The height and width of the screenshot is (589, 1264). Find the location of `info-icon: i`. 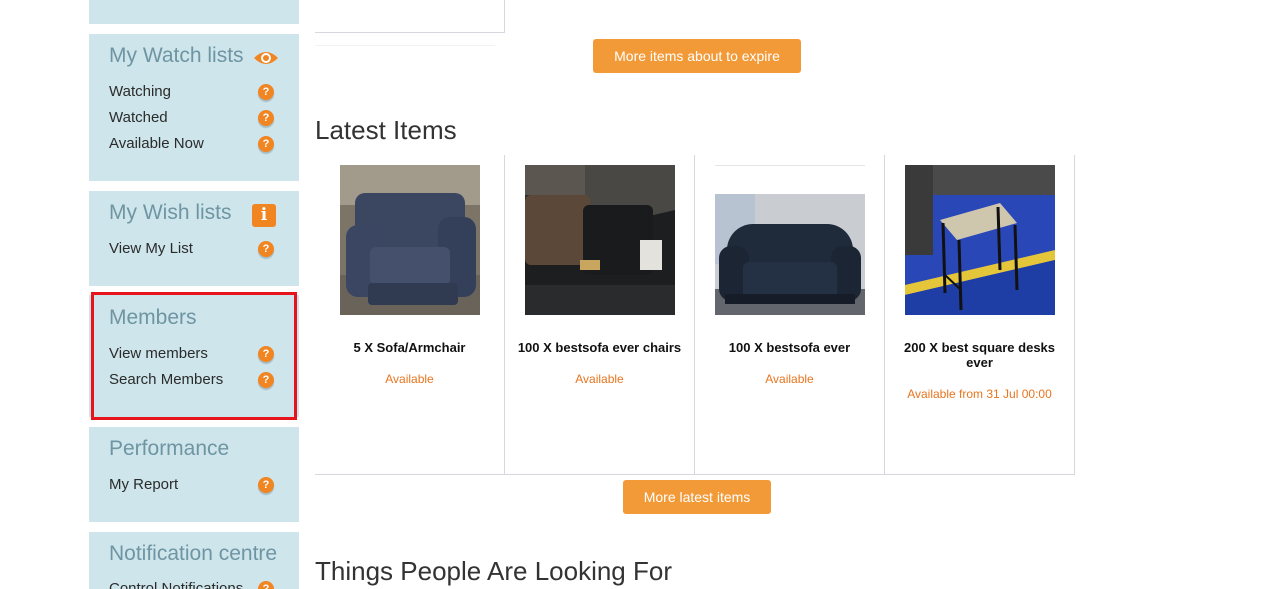

info-icon: i is located at coordinates (264, 215).